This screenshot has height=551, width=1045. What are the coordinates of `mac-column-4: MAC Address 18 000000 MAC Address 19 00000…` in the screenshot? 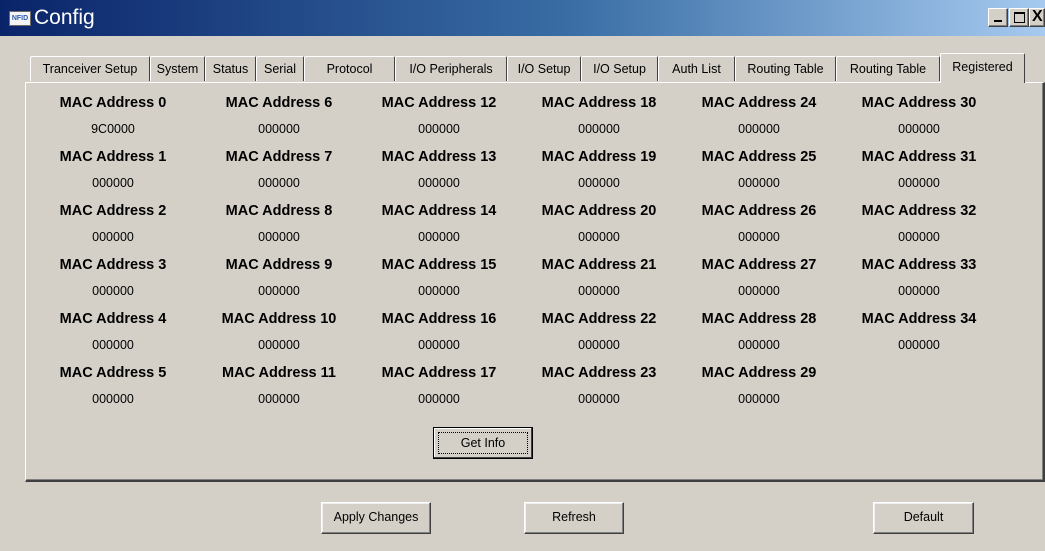 It's located at (599, 257).